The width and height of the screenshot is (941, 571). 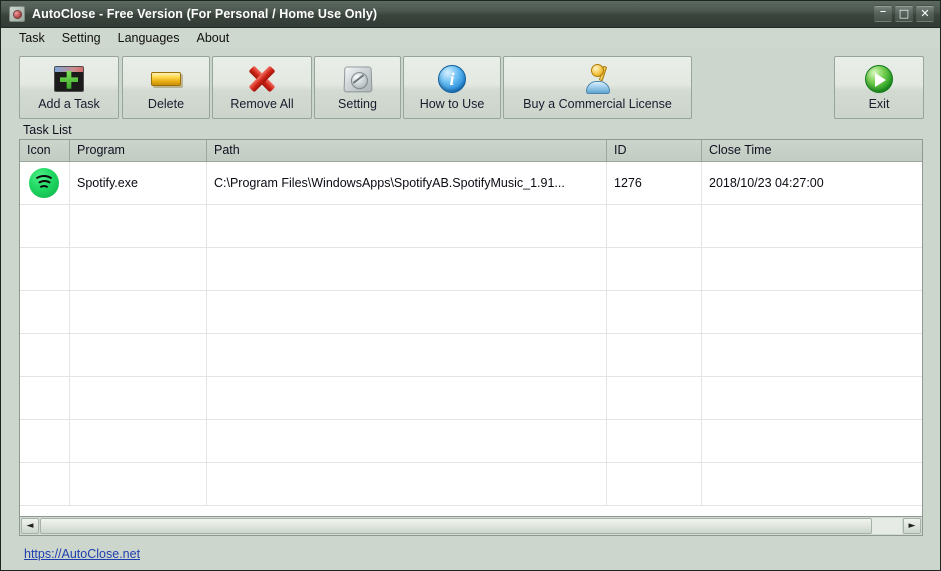 What do you see at coordinates (45, 150) in the screenshot?
I see `column-header-icon: Icon` at bounding box center [45, 150].